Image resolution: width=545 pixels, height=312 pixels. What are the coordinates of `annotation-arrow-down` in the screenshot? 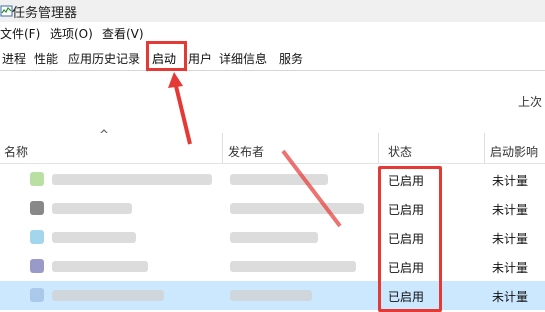 It's located at (311, 188).